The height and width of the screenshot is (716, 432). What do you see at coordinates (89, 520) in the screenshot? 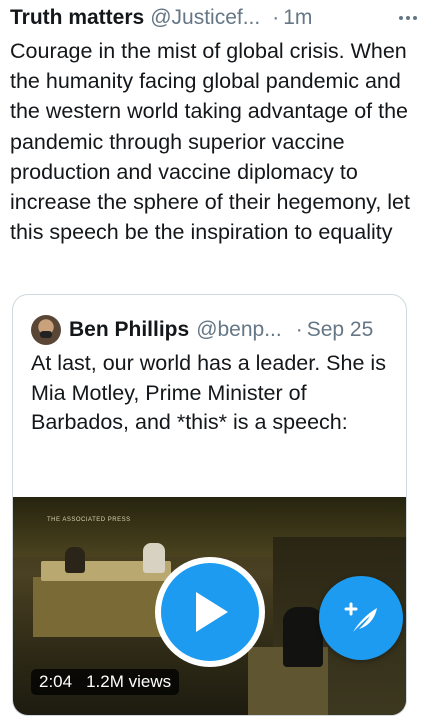
I see `video-watermark: THE ASSOCIATED PRESS` at bounding box center [89, 520].